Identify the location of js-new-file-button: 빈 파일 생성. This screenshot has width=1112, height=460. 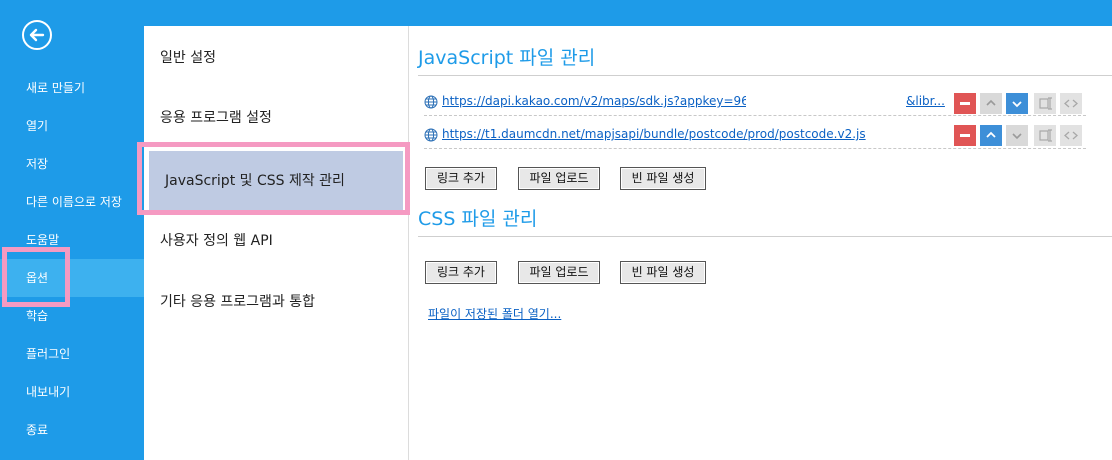
(663, 178).